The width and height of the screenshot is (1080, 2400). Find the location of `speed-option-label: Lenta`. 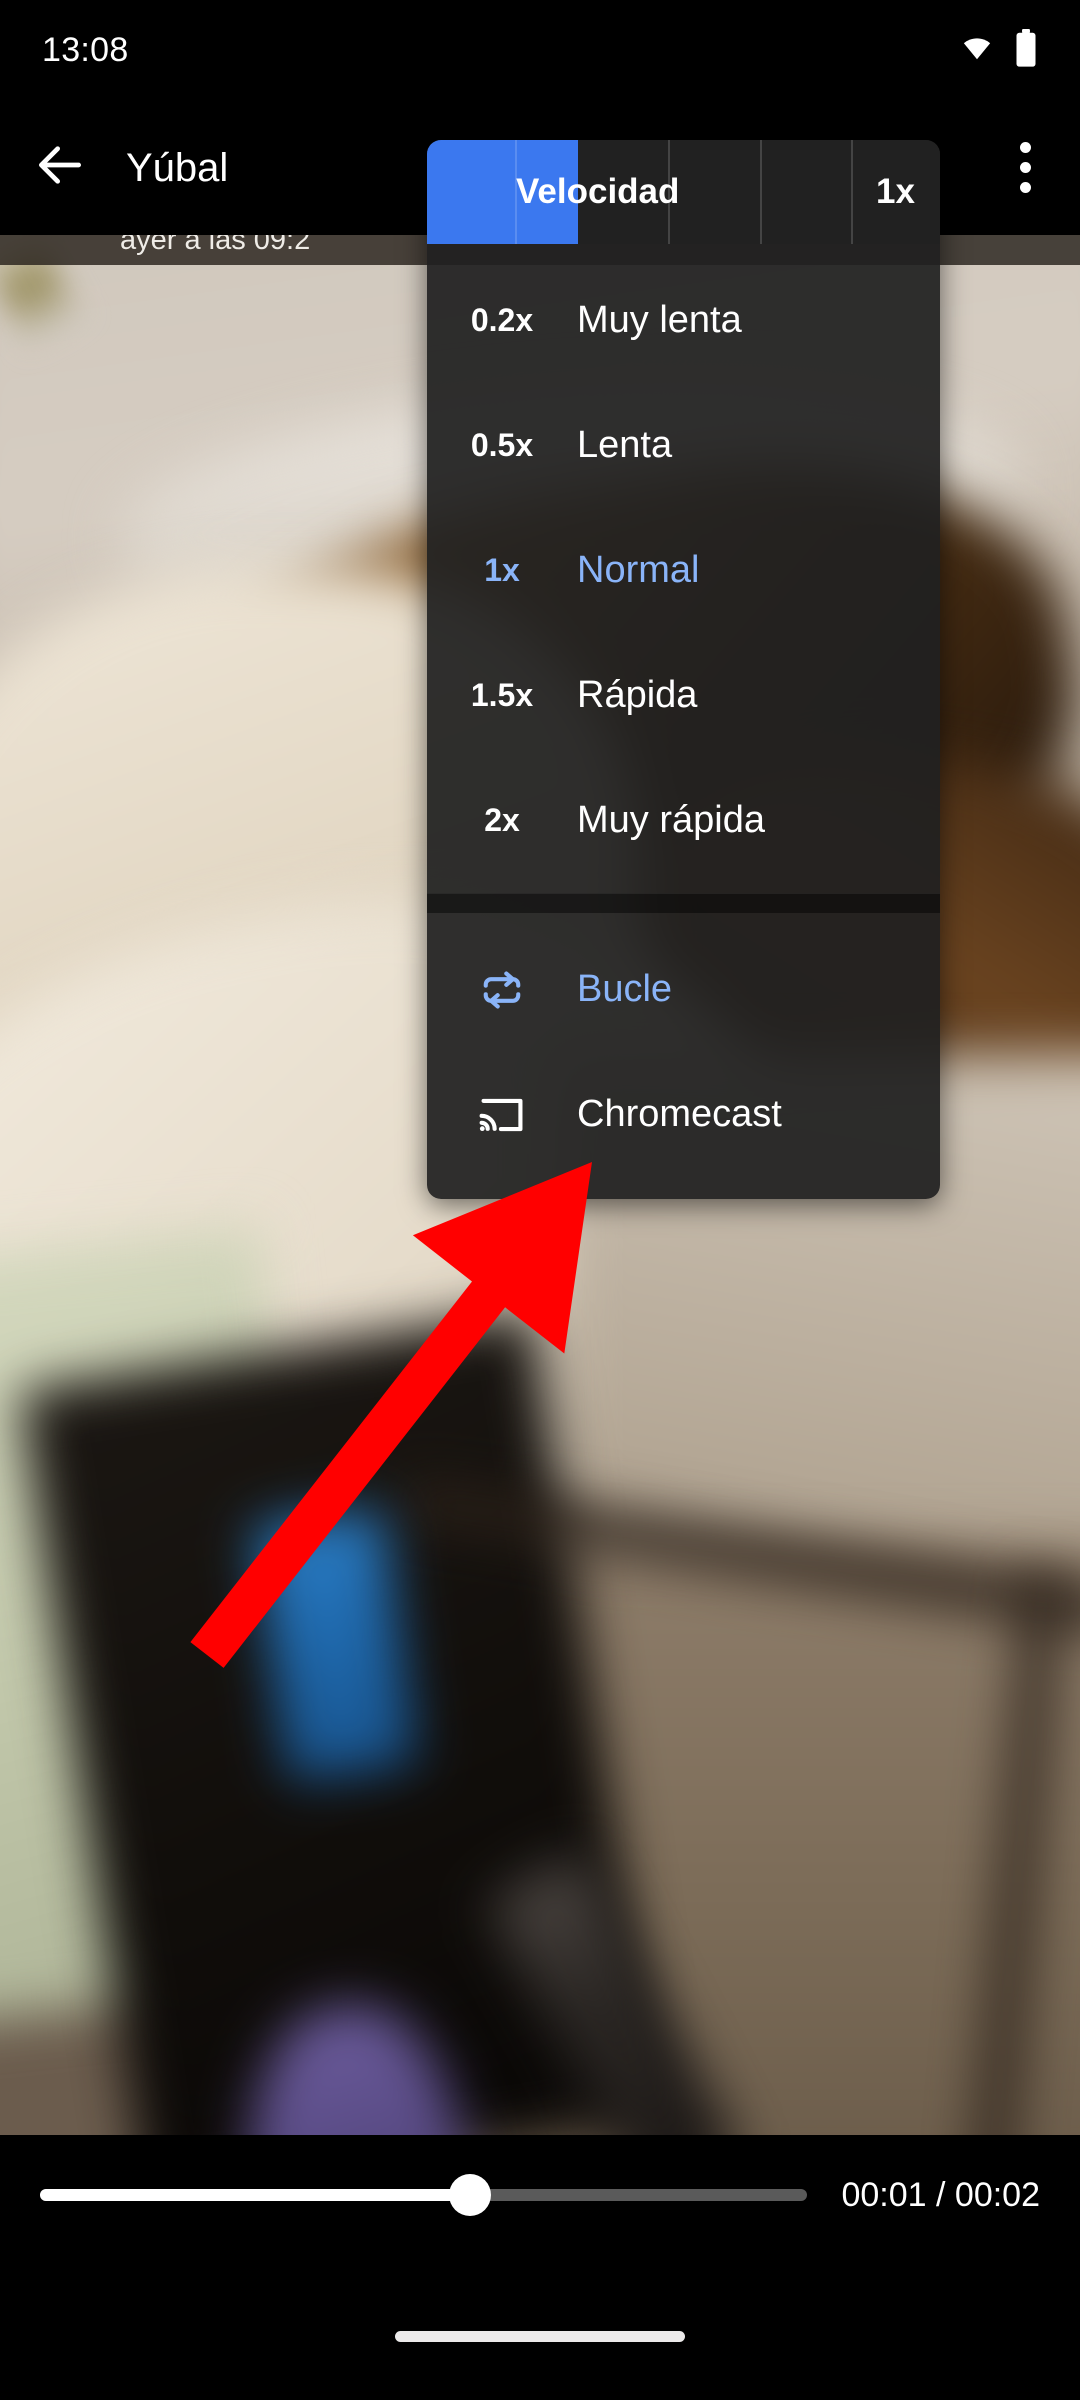

speed-option-label: Lenta is located at coordinates (625, 445).